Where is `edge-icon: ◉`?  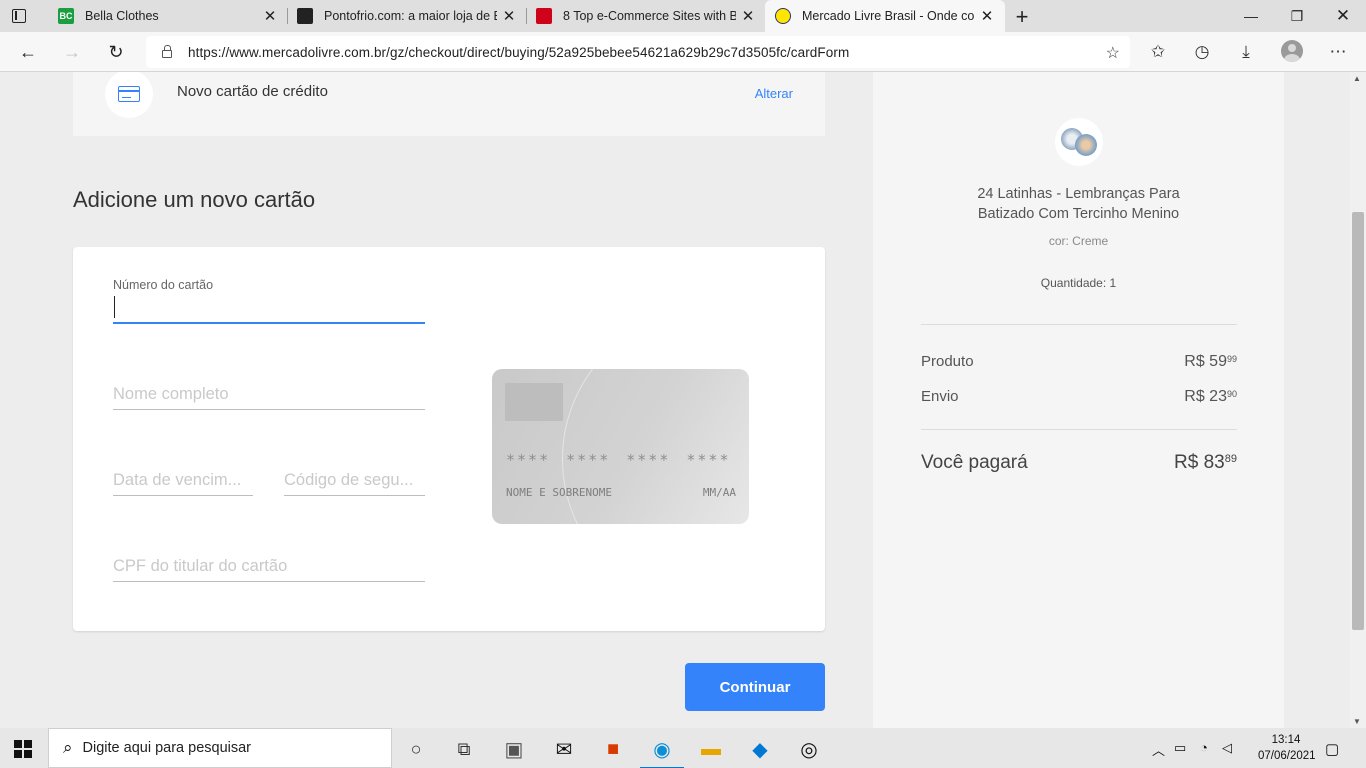
edge-icon: ◉ is located at coordinates (662, 750).